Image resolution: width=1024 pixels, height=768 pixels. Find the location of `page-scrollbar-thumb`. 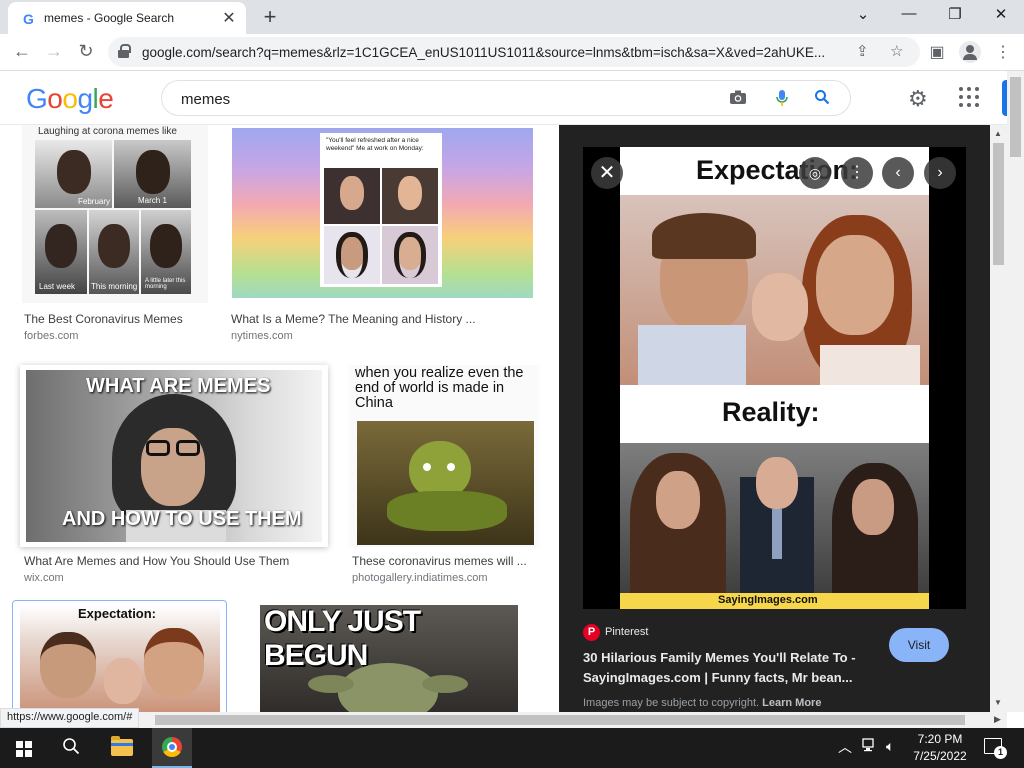

page-scrollbar-thumb is located at coordinates (1015, 117).